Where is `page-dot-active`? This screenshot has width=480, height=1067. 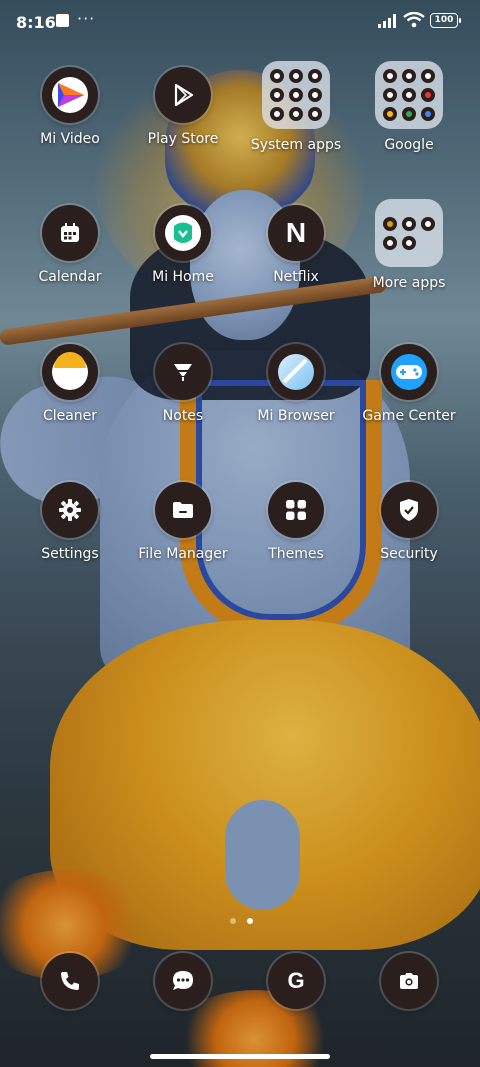 page-dot-active is located at coordinates (250, 921).